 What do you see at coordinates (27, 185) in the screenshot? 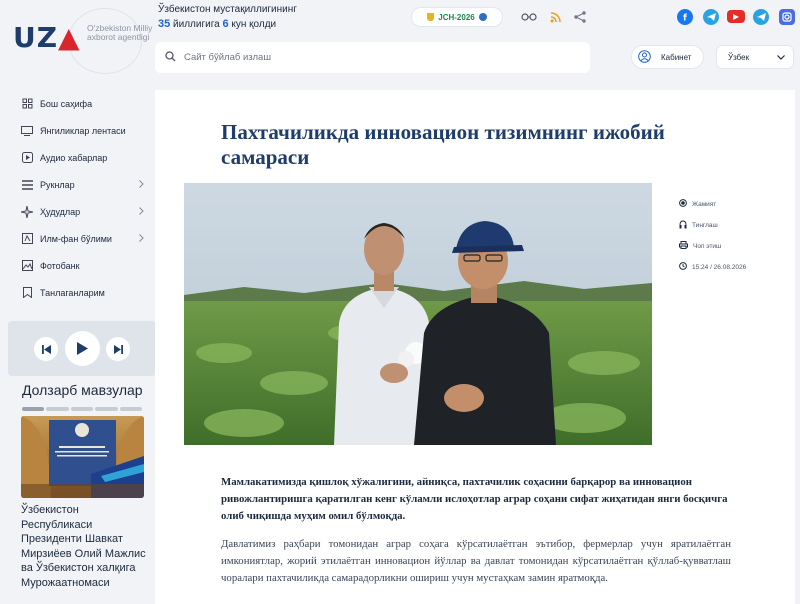
I see `rubrics-icon` at bounding box center [27, 185].